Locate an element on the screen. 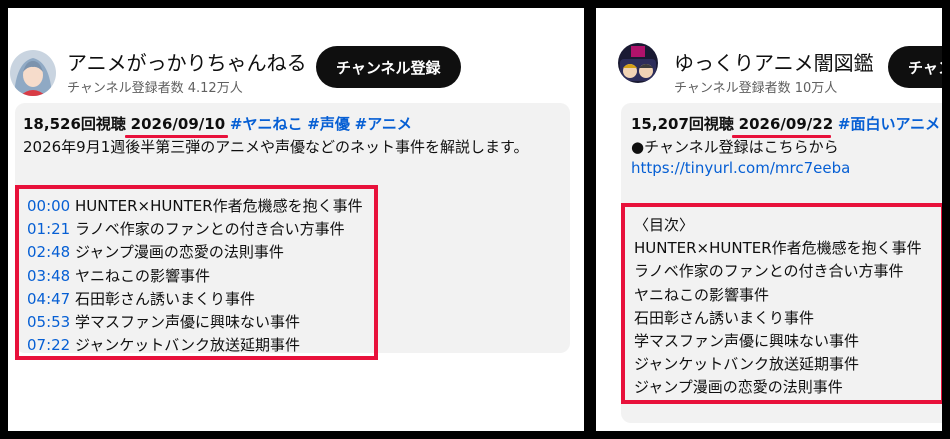  channel-row: アニメがっかりちゃんねる チャンネル登録者数 4.12万人 チャンネル登録 is located at coordinates (296, 72).